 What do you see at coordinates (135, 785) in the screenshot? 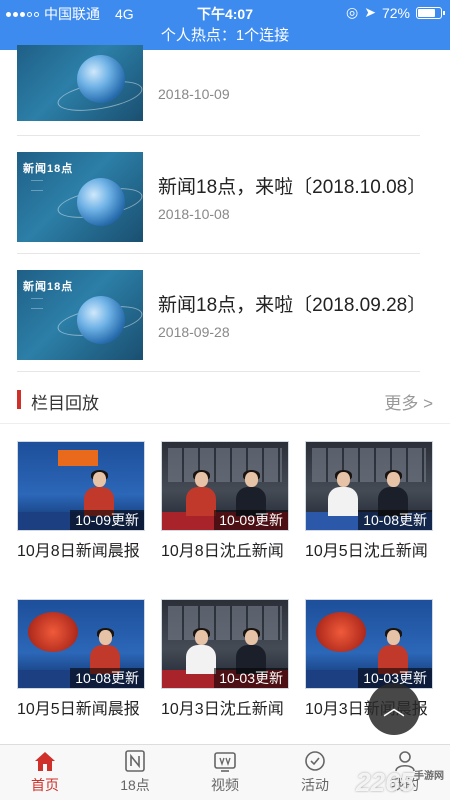
I see `tab-label: 18点` at bounding box center [135, 785].